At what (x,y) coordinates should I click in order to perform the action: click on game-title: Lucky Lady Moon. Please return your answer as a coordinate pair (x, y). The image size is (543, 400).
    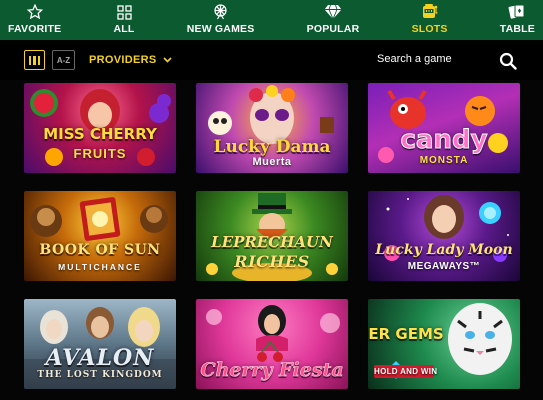
    Looking at the image, I should click on (444, 250).